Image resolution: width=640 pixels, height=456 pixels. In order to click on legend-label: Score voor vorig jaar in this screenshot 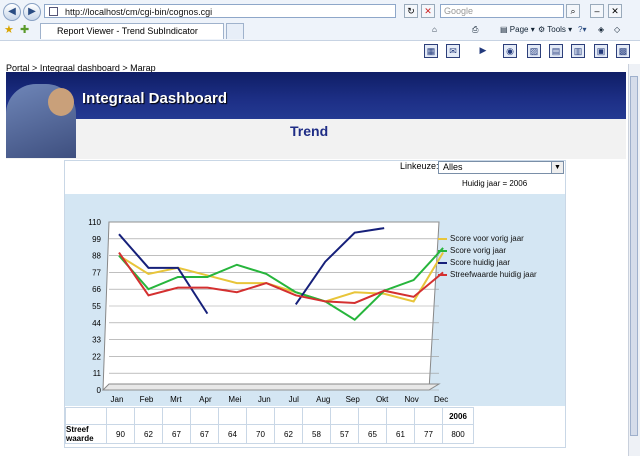, I will do `click(487, 238)`.